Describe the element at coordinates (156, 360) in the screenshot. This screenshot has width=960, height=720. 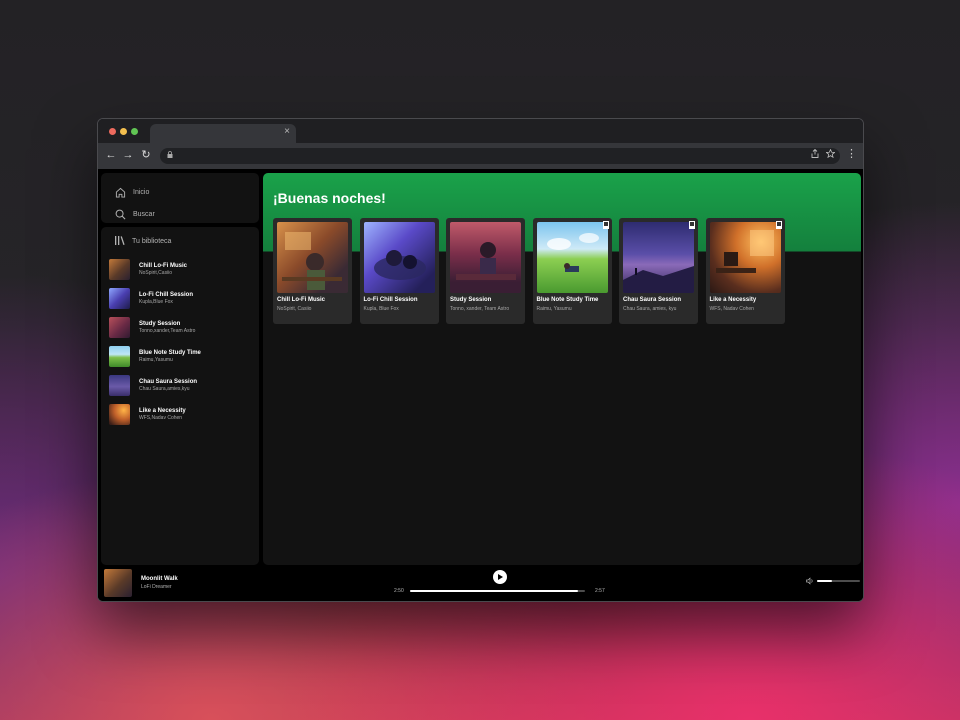
I see `library-item-subtitle: Raimu,Yasumu` at that location.